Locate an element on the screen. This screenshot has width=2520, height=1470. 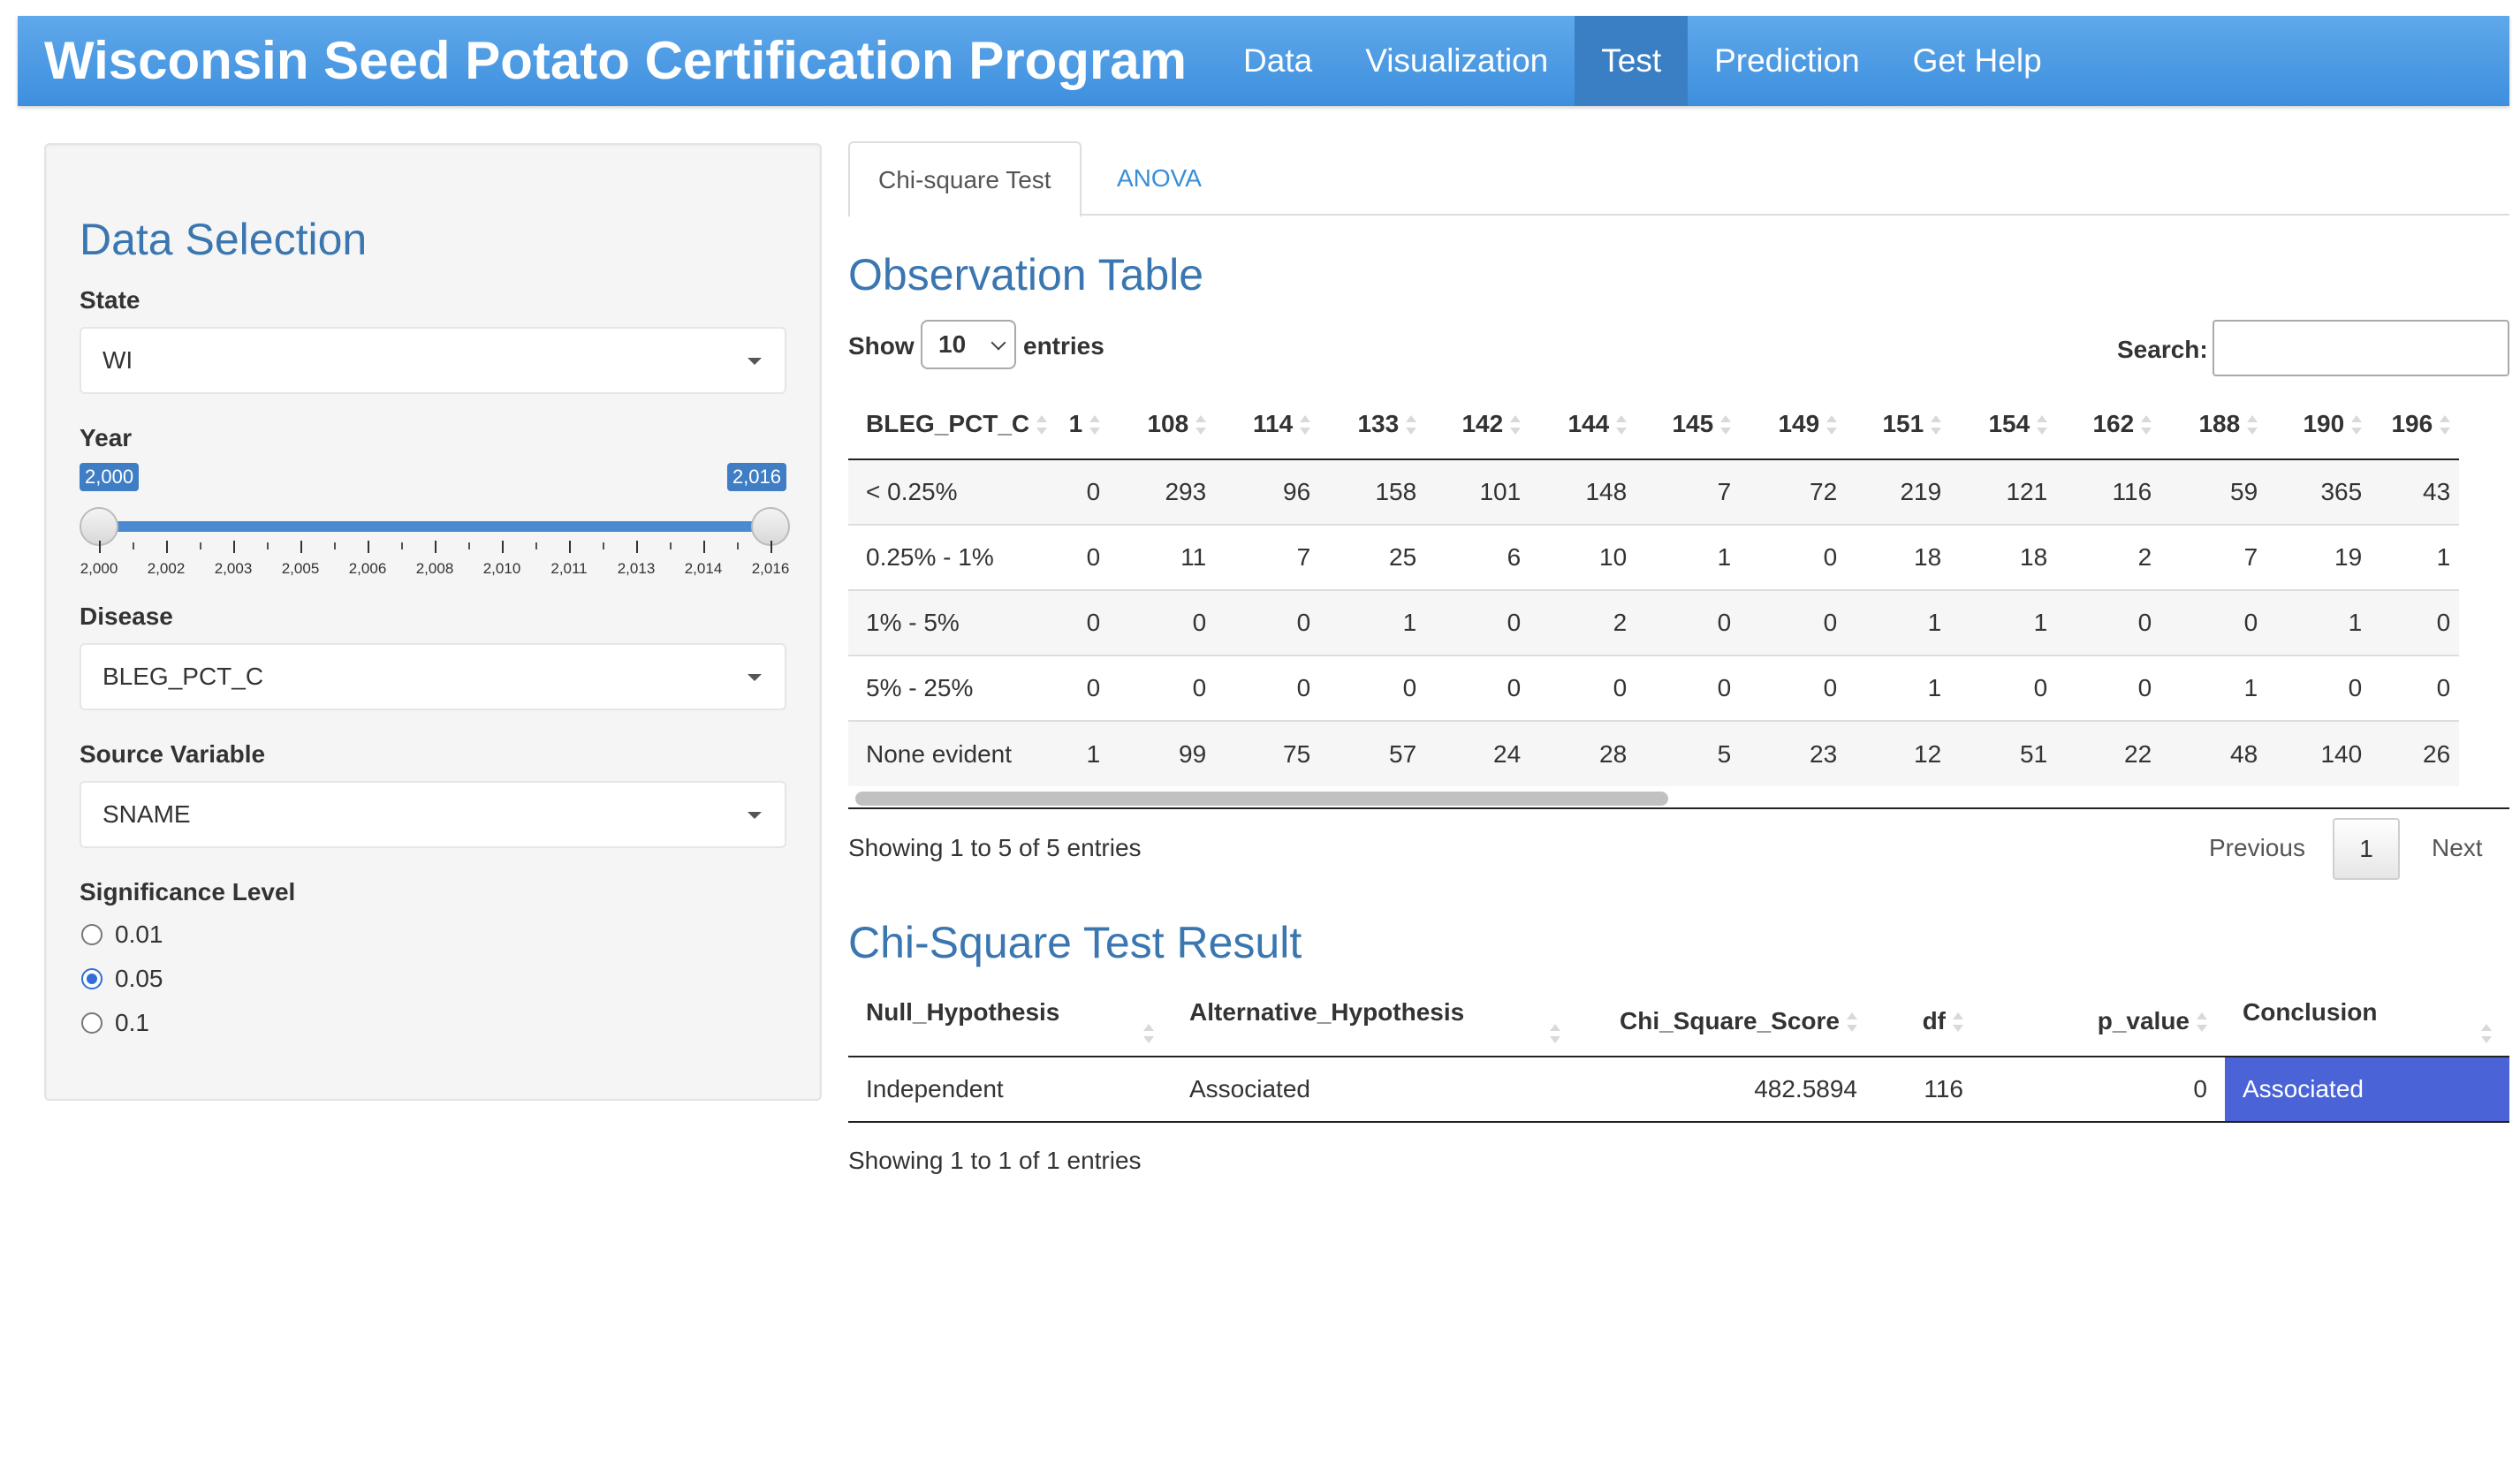
table-cell: 365 is located at coordinates (2319, 492).